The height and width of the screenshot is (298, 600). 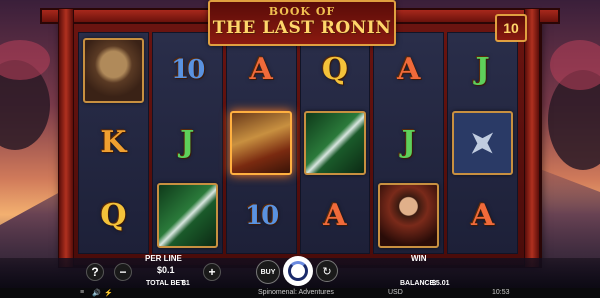 I want to click on per-line-label: PER LINE, so click(x=163, y=258).